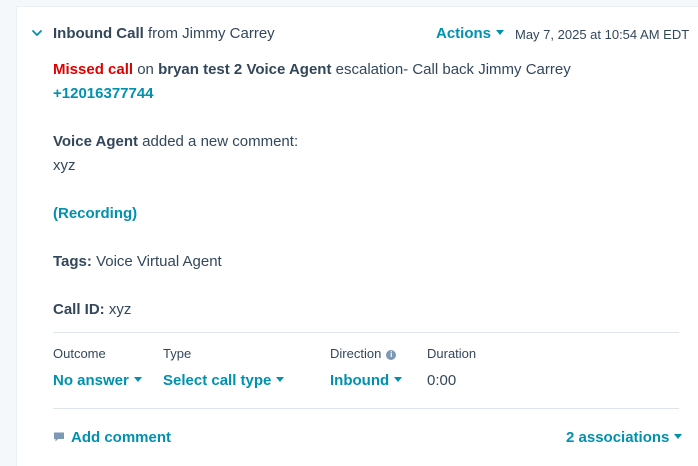 The height and width of the screenshot is (466, 698). Describe the element at coordinates (156, 261) in the screenshot. I see `tags-value: Voice Virtual Agent` at that location.